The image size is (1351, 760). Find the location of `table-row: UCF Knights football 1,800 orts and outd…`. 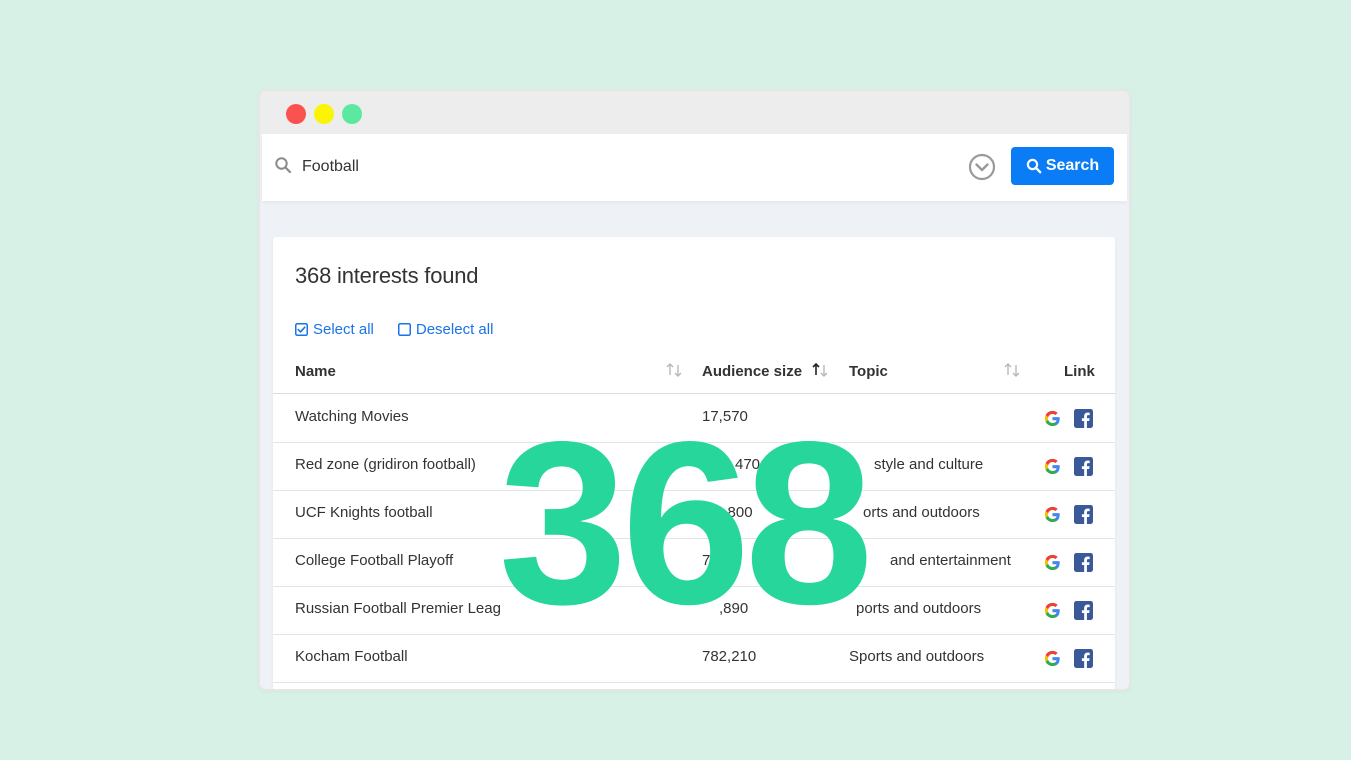

table-row: UCF Knights football 1,800 orts and outd… is located at coordinates (694, 514).